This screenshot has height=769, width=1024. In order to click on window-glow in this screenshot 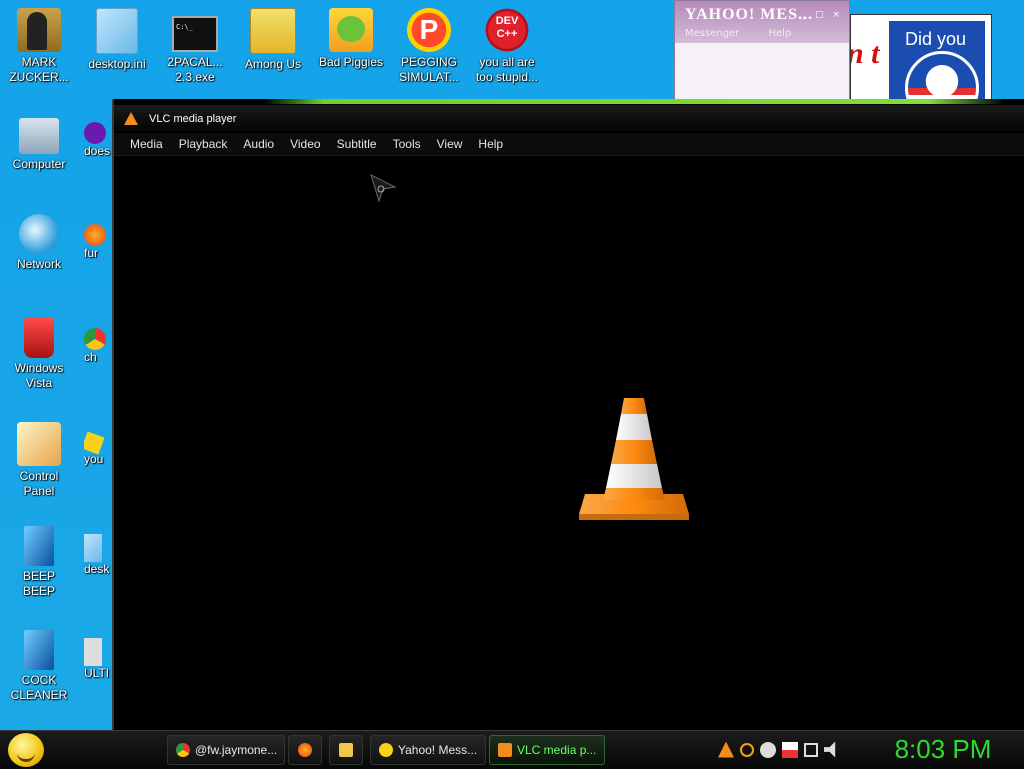, I will do `click(634, 101)`.